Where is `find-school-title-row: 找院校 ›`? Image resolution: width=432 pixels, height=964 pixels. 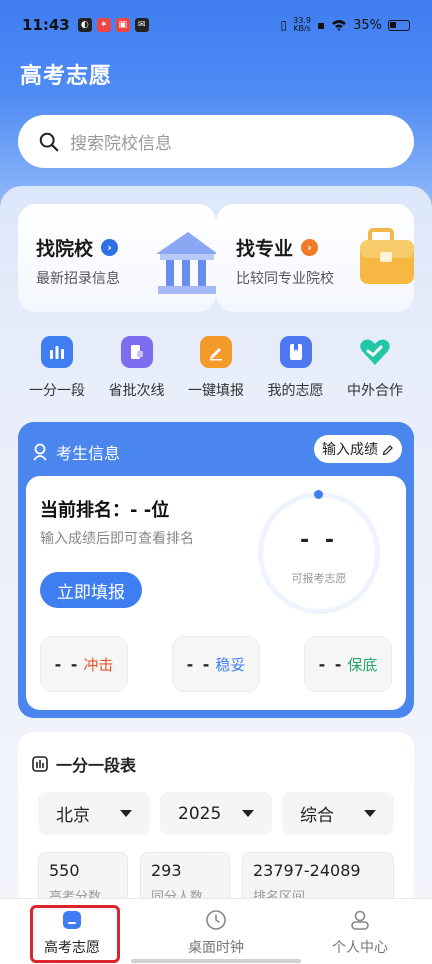
find-school-title-row: 找院校 › is located at coordinates (77, 247).